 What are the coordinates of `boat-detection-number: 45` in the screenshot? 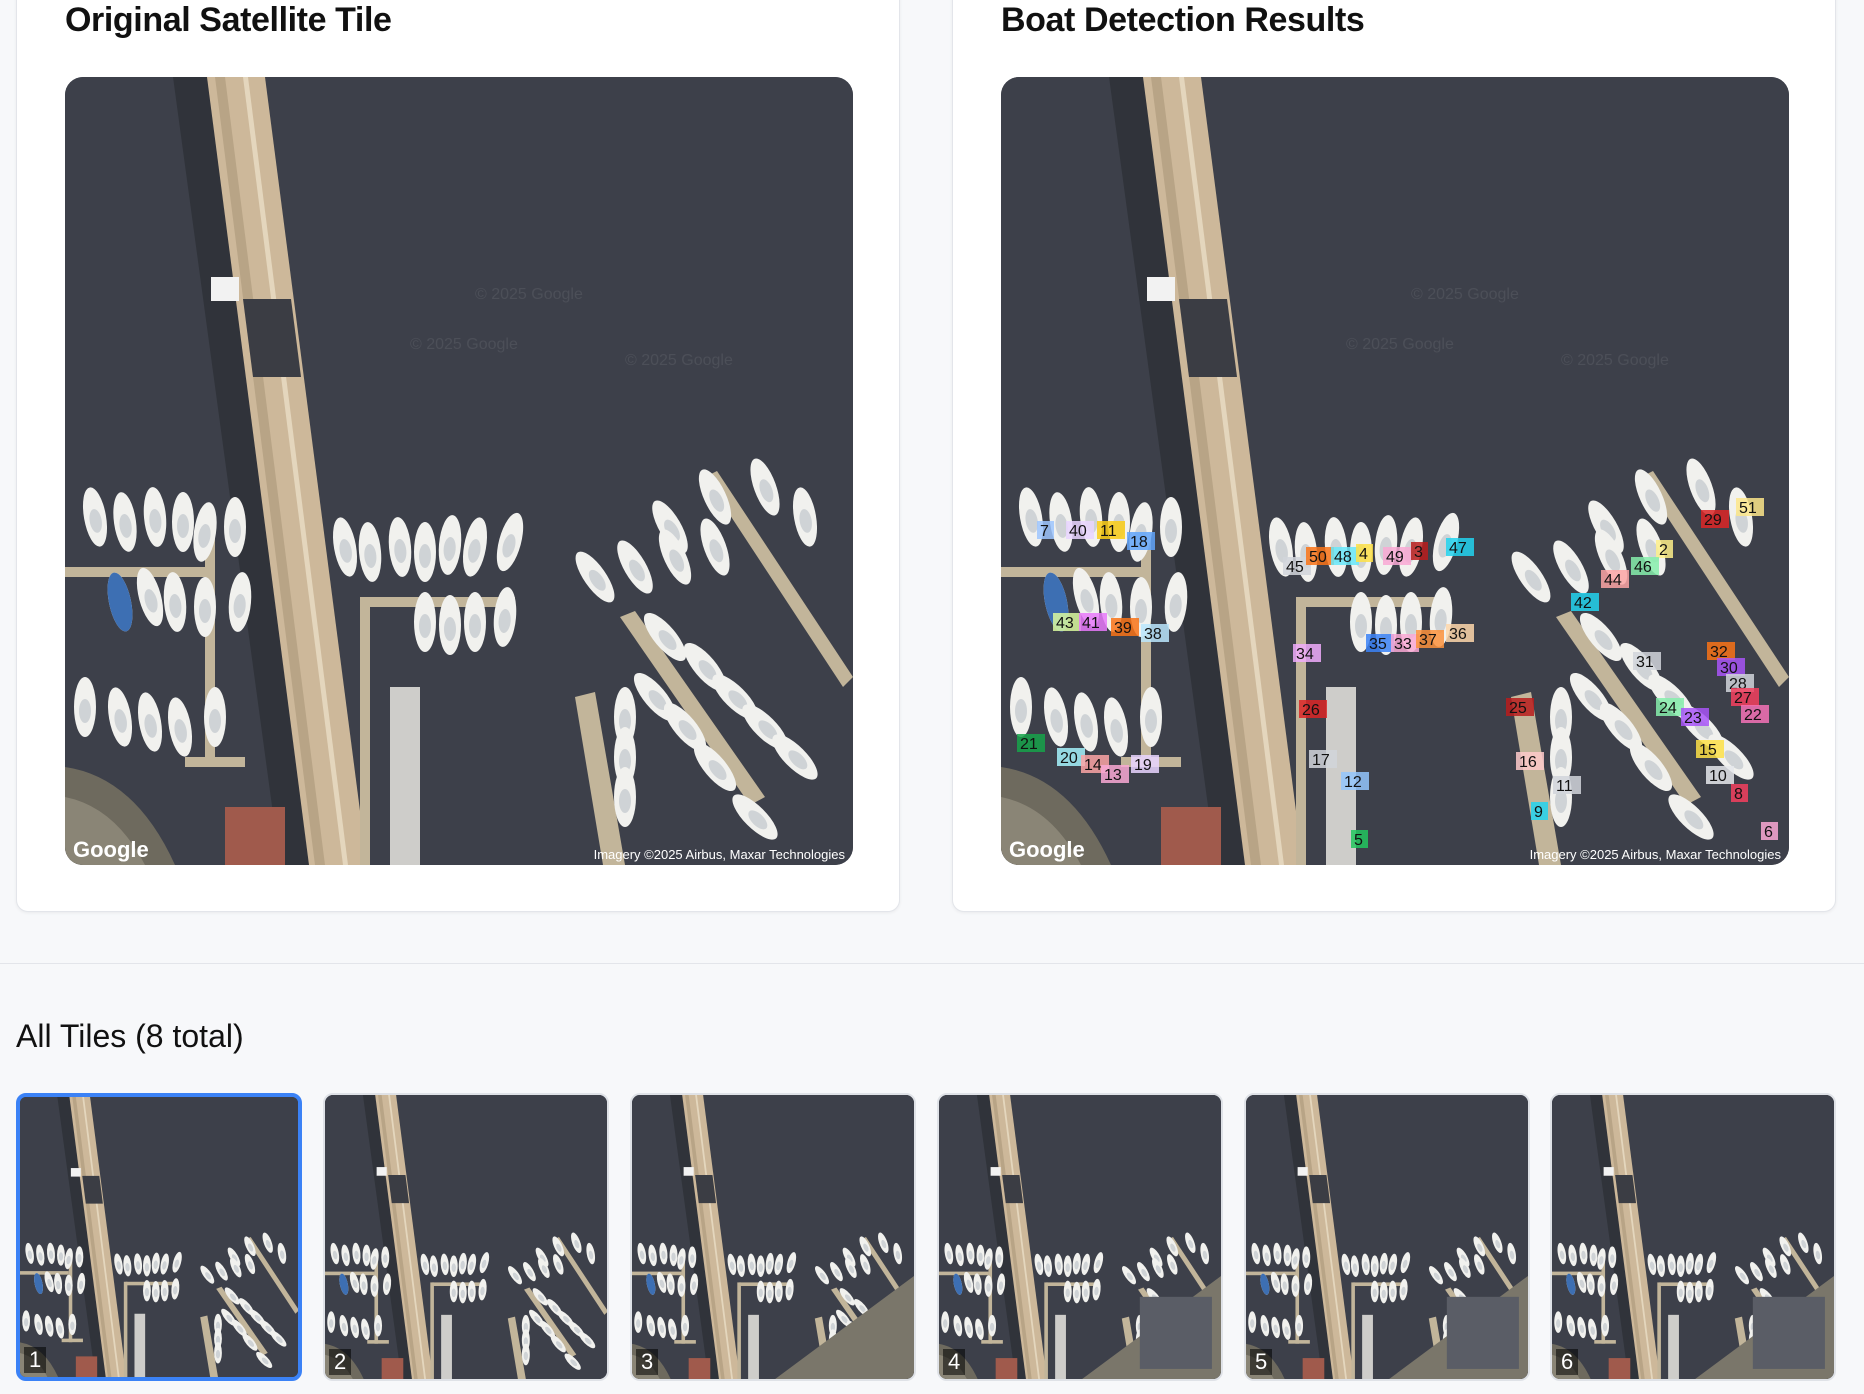 It's located at (1295, 567).